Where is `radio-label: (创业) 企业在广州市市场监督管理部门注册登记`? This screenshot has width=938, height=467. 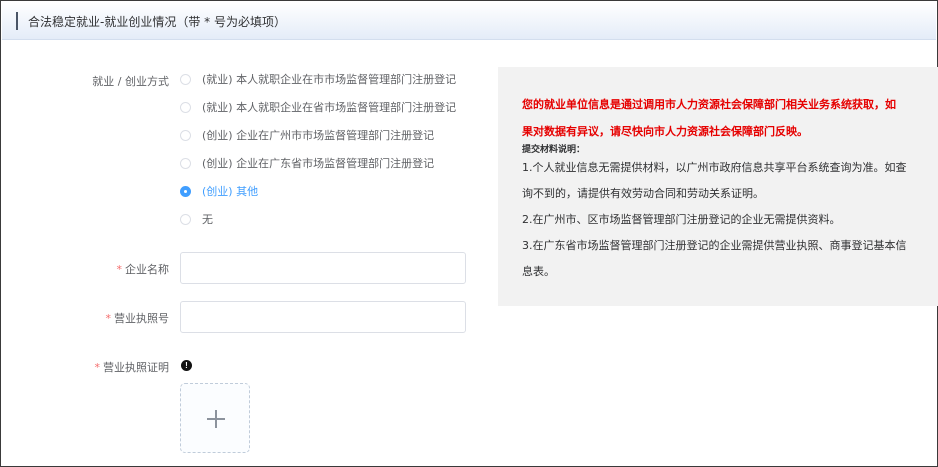 radio-label: (创业) 企业在广州市市场监督管理部门注册登记 is located at coordinates (318, 135).